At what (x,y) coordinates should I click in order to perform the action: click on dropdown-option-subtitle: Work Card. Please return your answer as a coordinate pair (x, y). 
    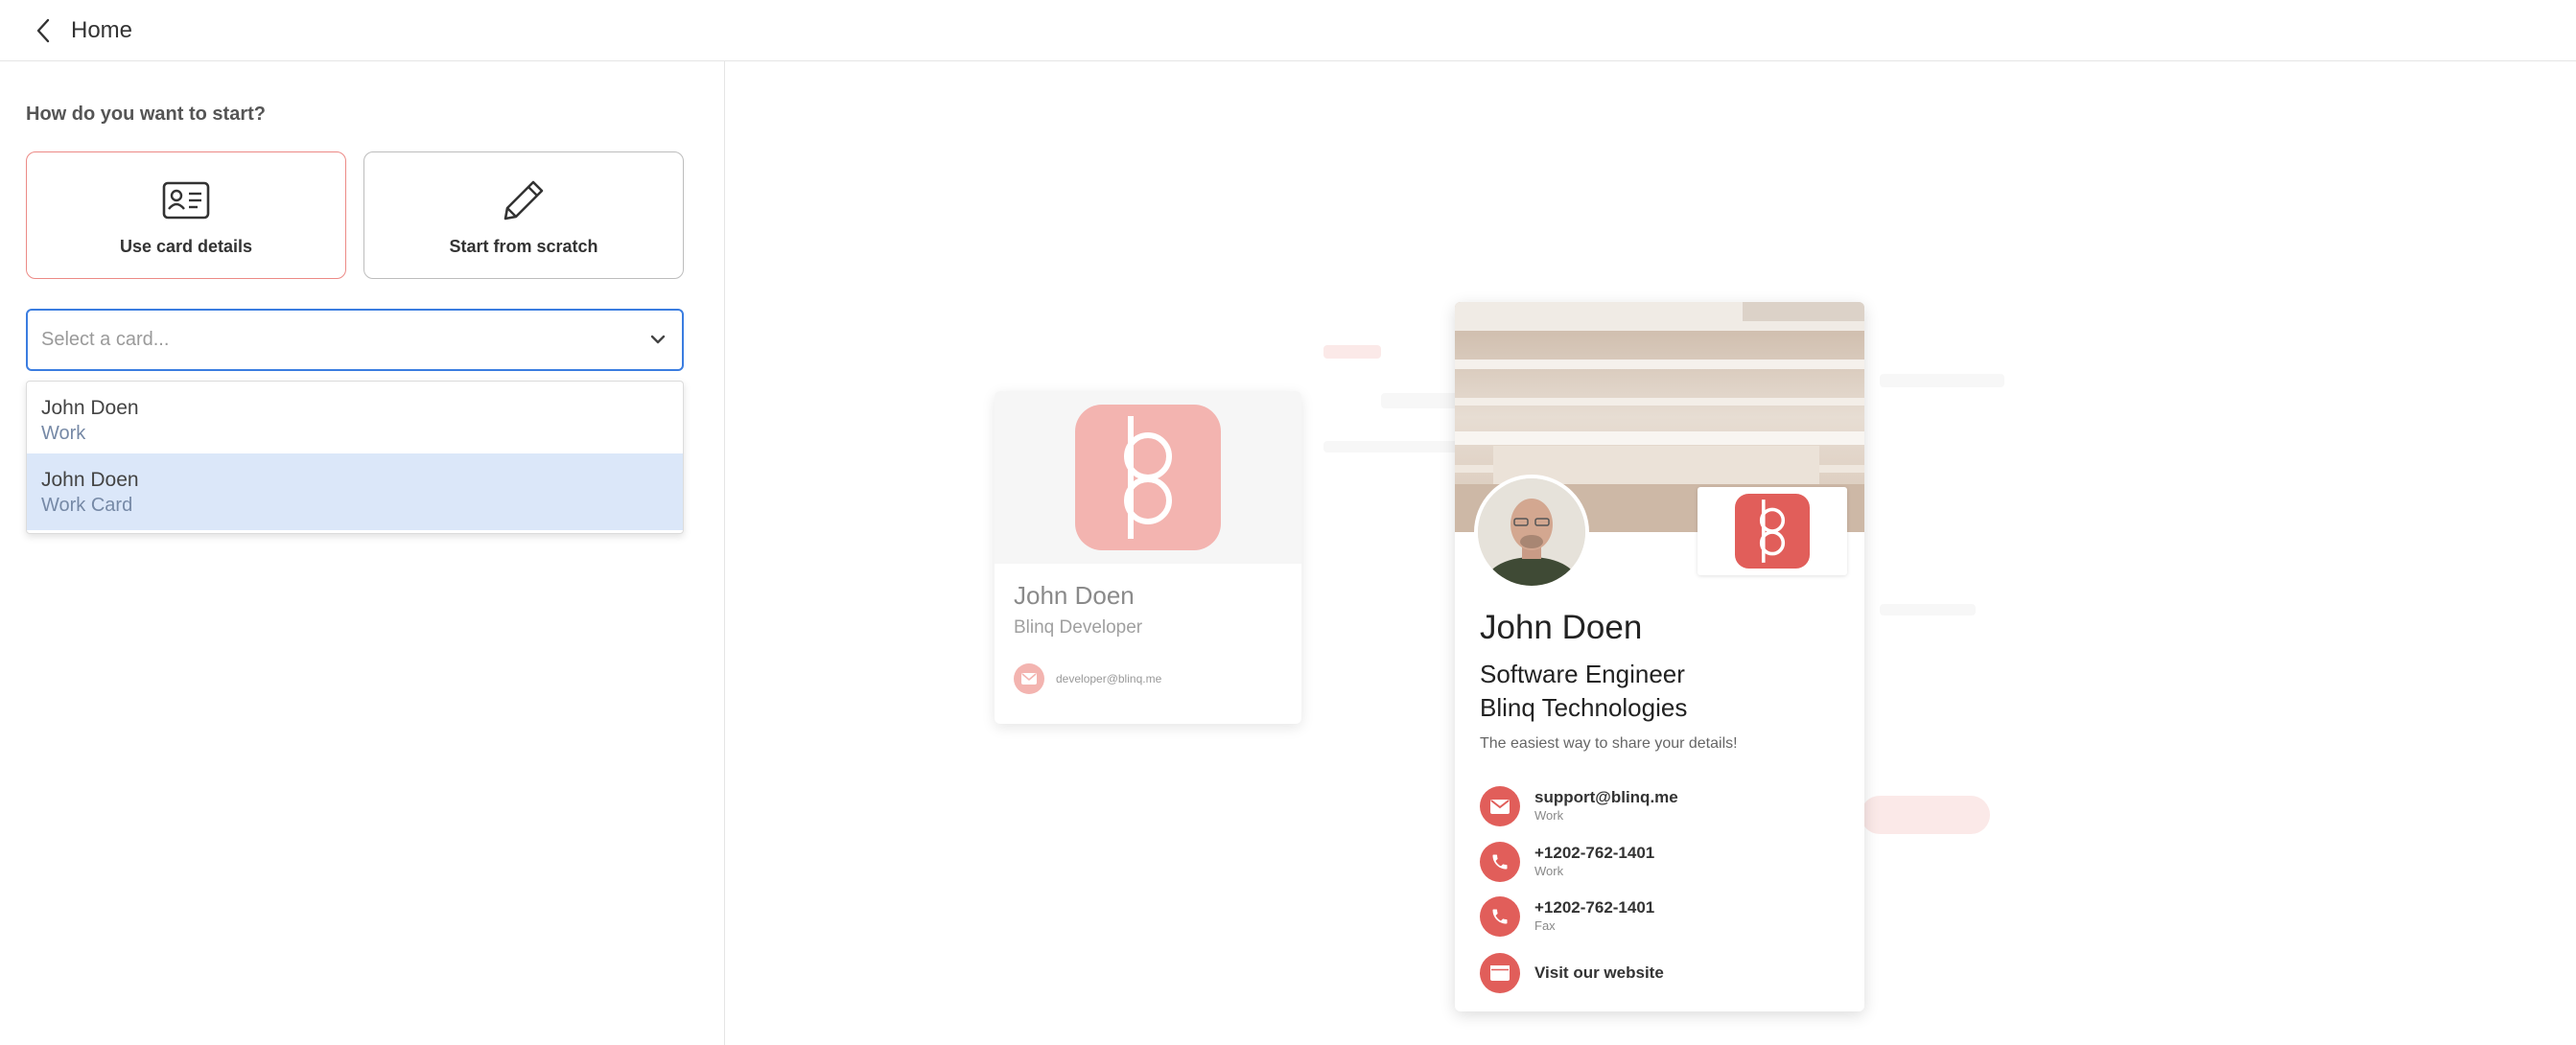
    Looking at the image, I should click on (87, 505).